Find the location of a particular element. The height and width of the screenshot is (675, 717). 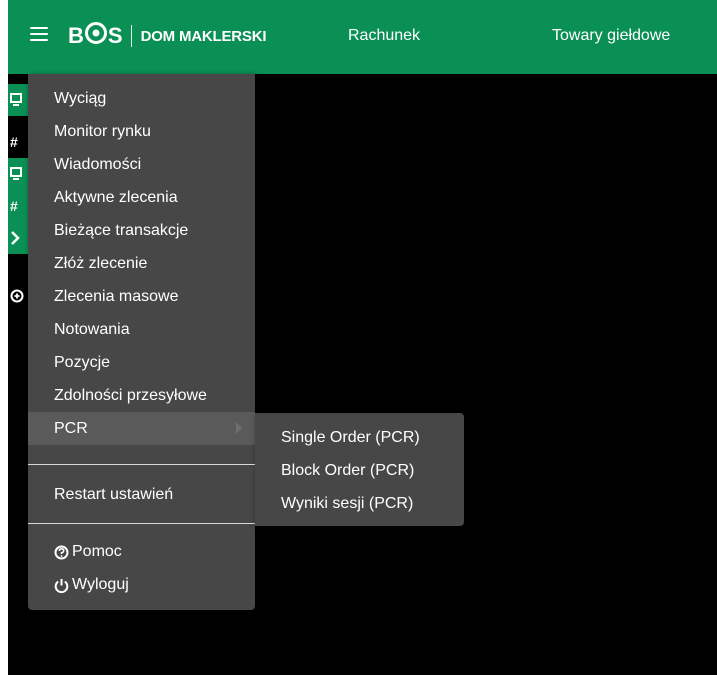

menu-item-wyloguj: Wyloguj is located at coordinates (141, 585).